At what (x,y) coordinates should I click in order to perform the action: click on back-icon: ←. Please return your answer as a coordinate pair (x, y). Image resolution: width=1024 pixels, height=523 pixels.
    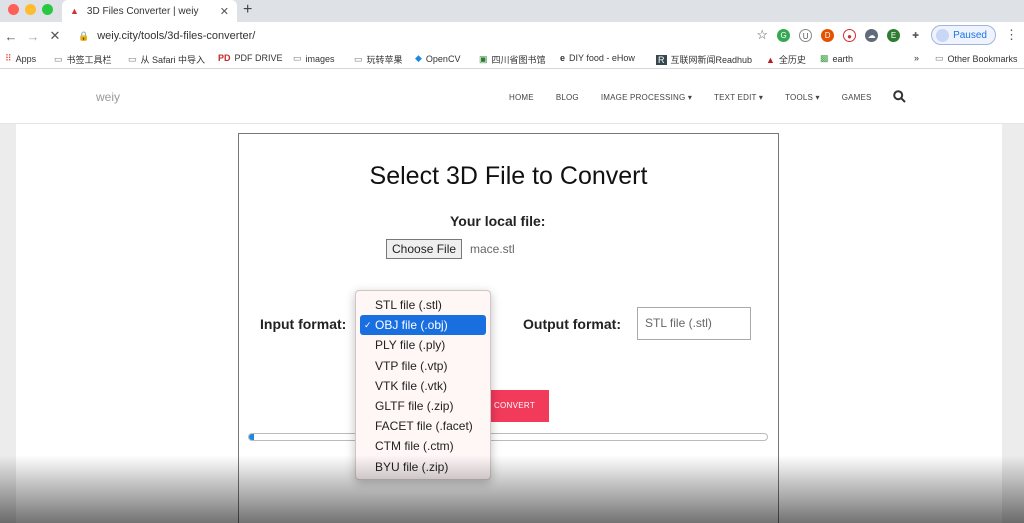
    Looking at the image, I should click on (11, 36).